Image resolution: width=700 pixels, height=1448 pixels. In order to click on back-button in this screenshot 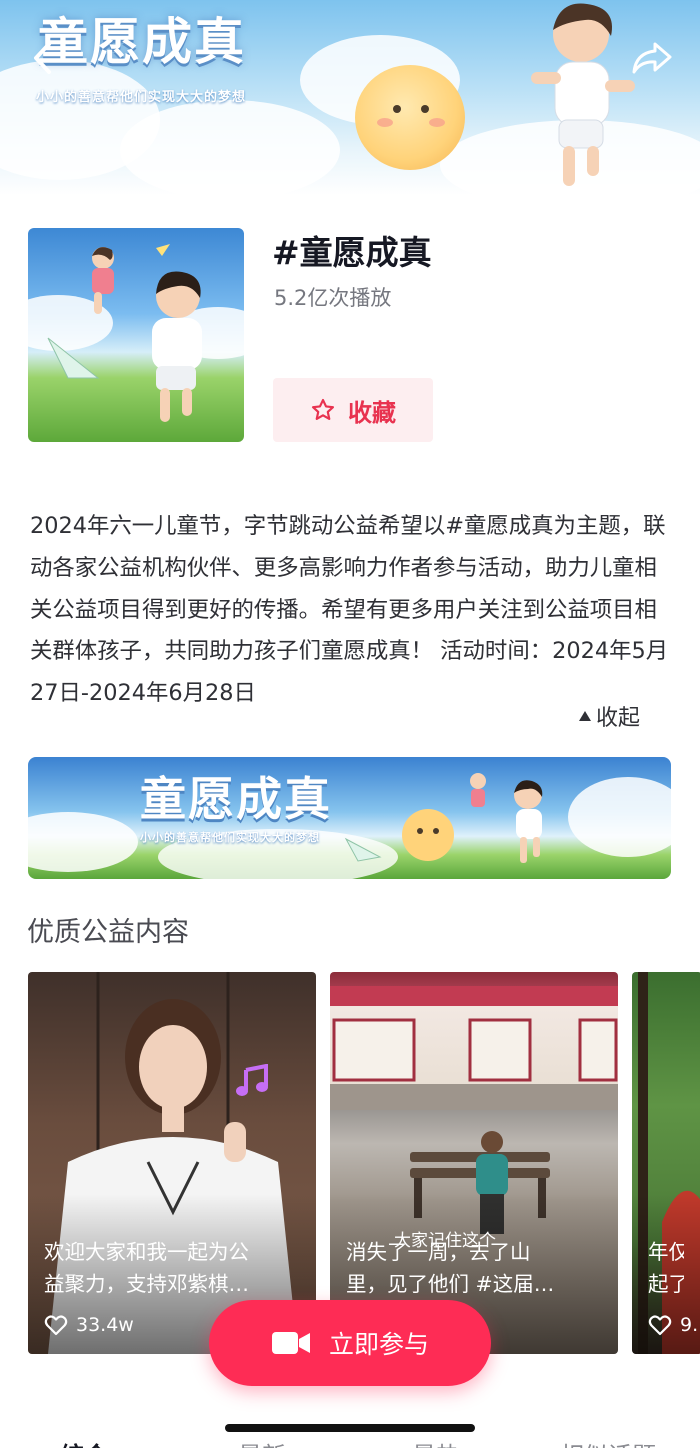, I will do `click(42, 58)`.